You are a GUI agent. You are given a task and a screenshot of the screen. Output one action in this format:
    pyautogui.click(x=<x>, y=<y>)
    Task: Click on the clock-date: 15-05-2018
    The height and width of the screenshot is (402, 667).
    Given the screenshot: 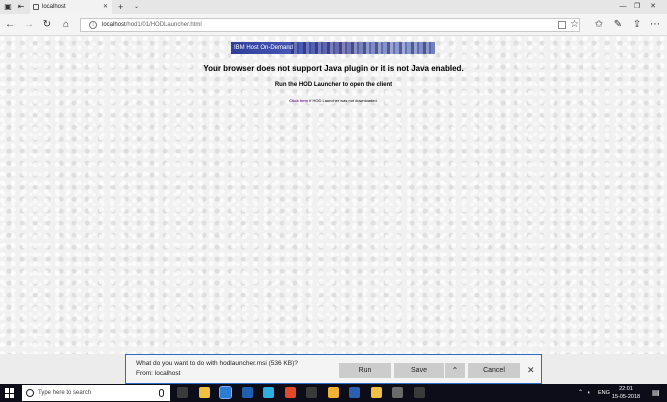 What is the action you would take?
    pyautogui.click(x=626, y=397)
    